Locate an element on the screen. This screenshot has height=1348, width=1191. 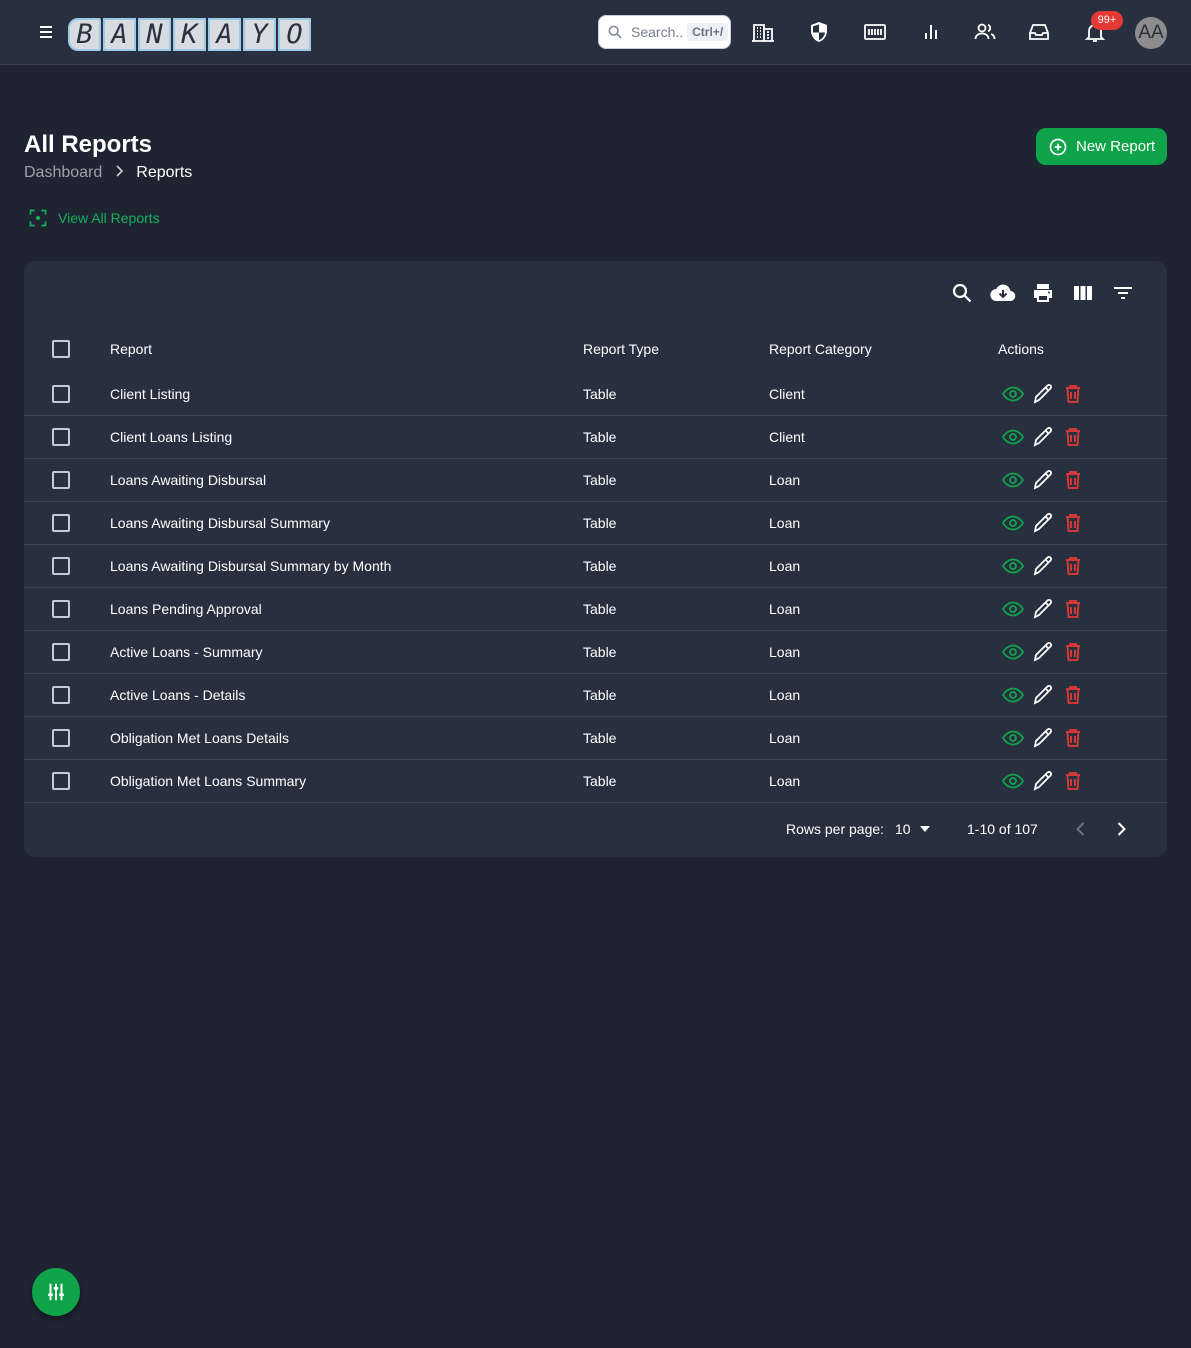
column-header-report-category: Report Category is located at coordinates (820, 349).